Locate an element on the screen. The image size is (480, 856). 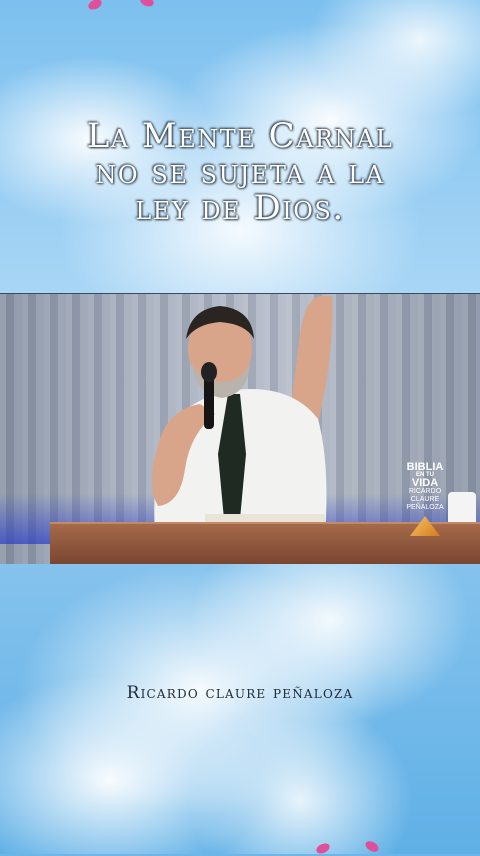
title-line: La Mente Carnal is located at coordinates (240, 136).